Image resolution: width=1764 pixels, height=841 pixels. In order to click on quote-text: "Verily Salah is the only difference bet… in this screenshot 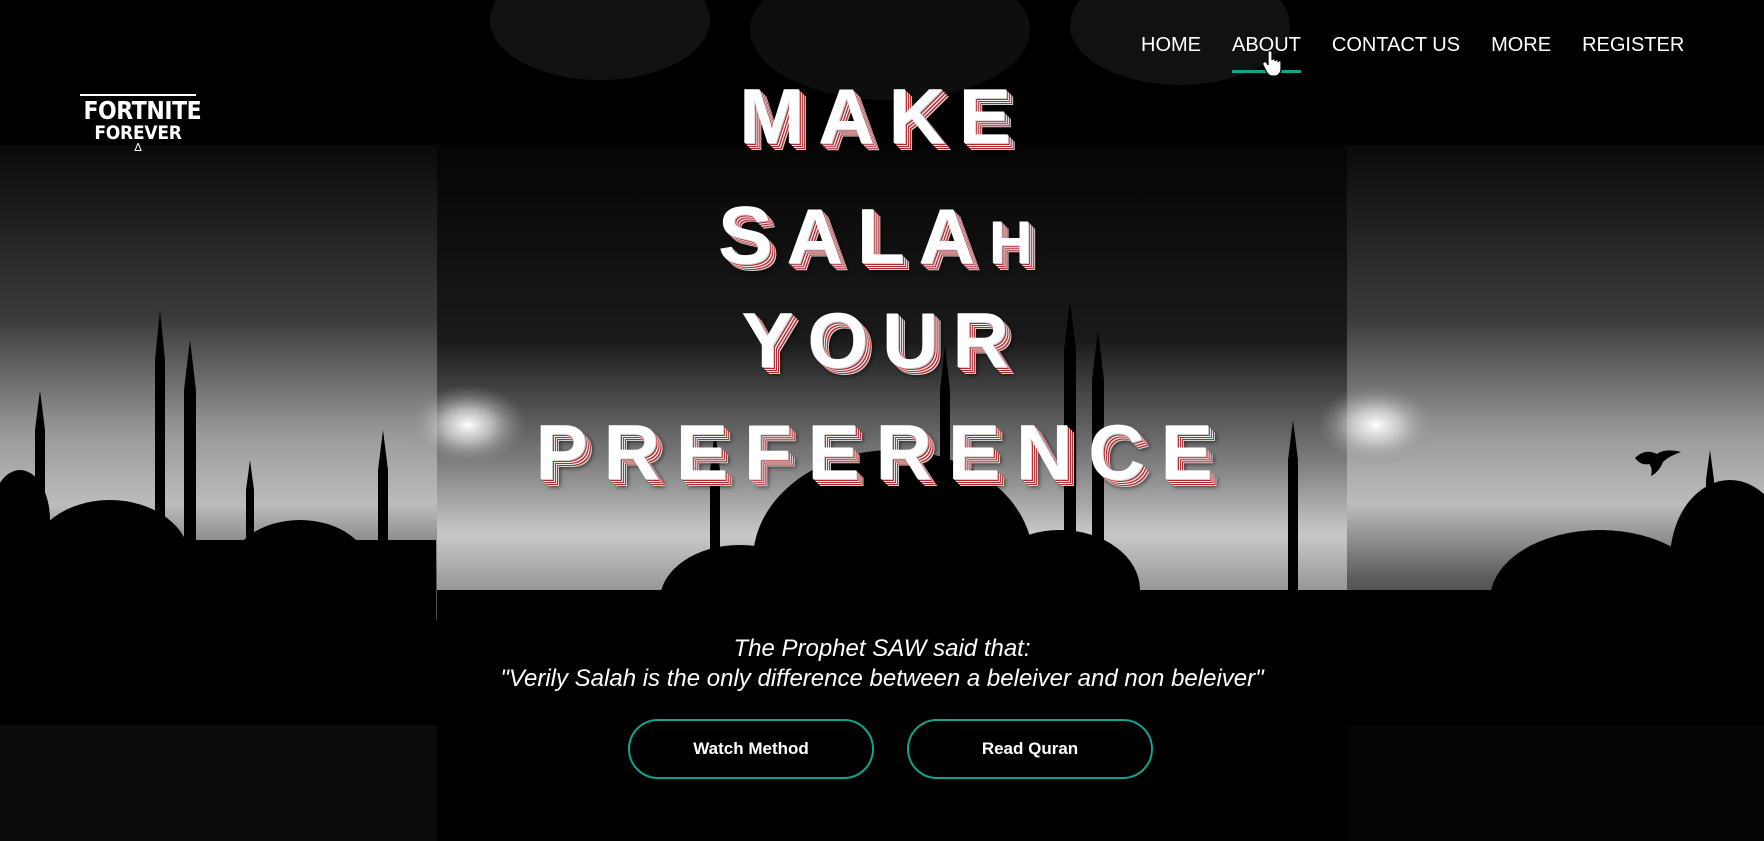, I will do `click(882, 678)`.